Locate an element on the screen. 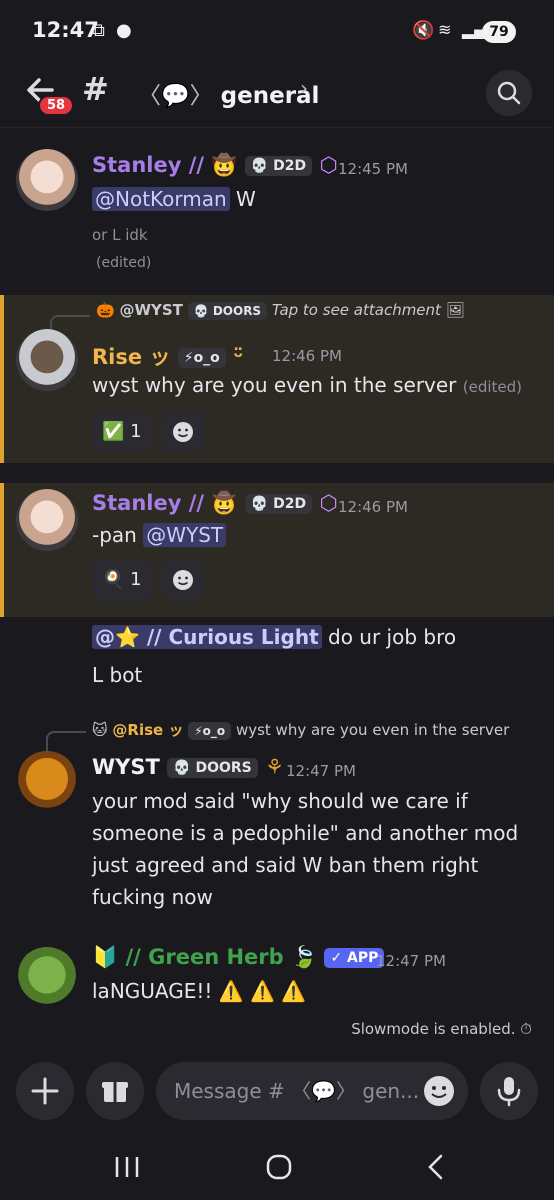 The image size is (554, 1200). chevron-right-icon: › is located at coordinates (304, 88).